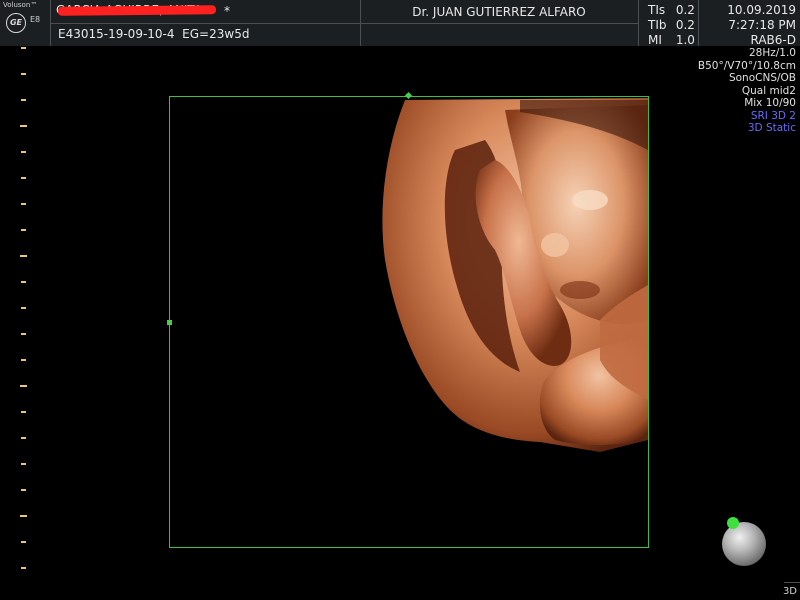 The width and height of the screenshot is (800, 600). Describe the element at coordinates (789, 591) in the screenshot. I see `mode-label: 3D` at that location.